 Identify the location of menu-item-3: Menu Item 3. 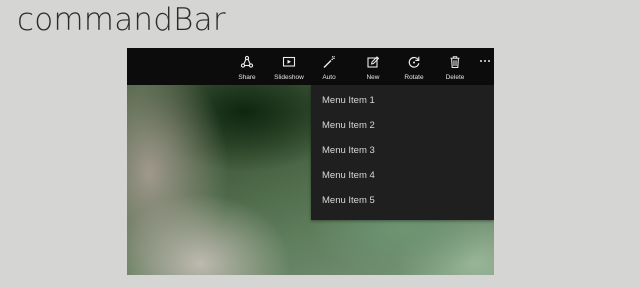
(402, 150).